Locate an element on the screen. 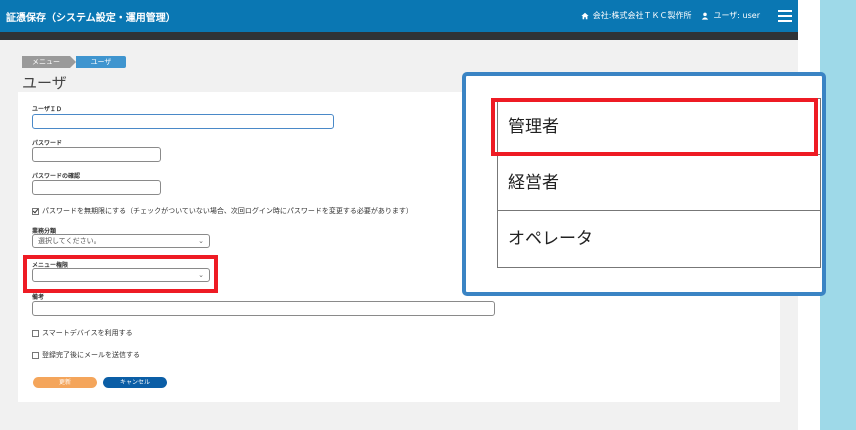  smart-device-checkbox is located at coordinates (35, 333).